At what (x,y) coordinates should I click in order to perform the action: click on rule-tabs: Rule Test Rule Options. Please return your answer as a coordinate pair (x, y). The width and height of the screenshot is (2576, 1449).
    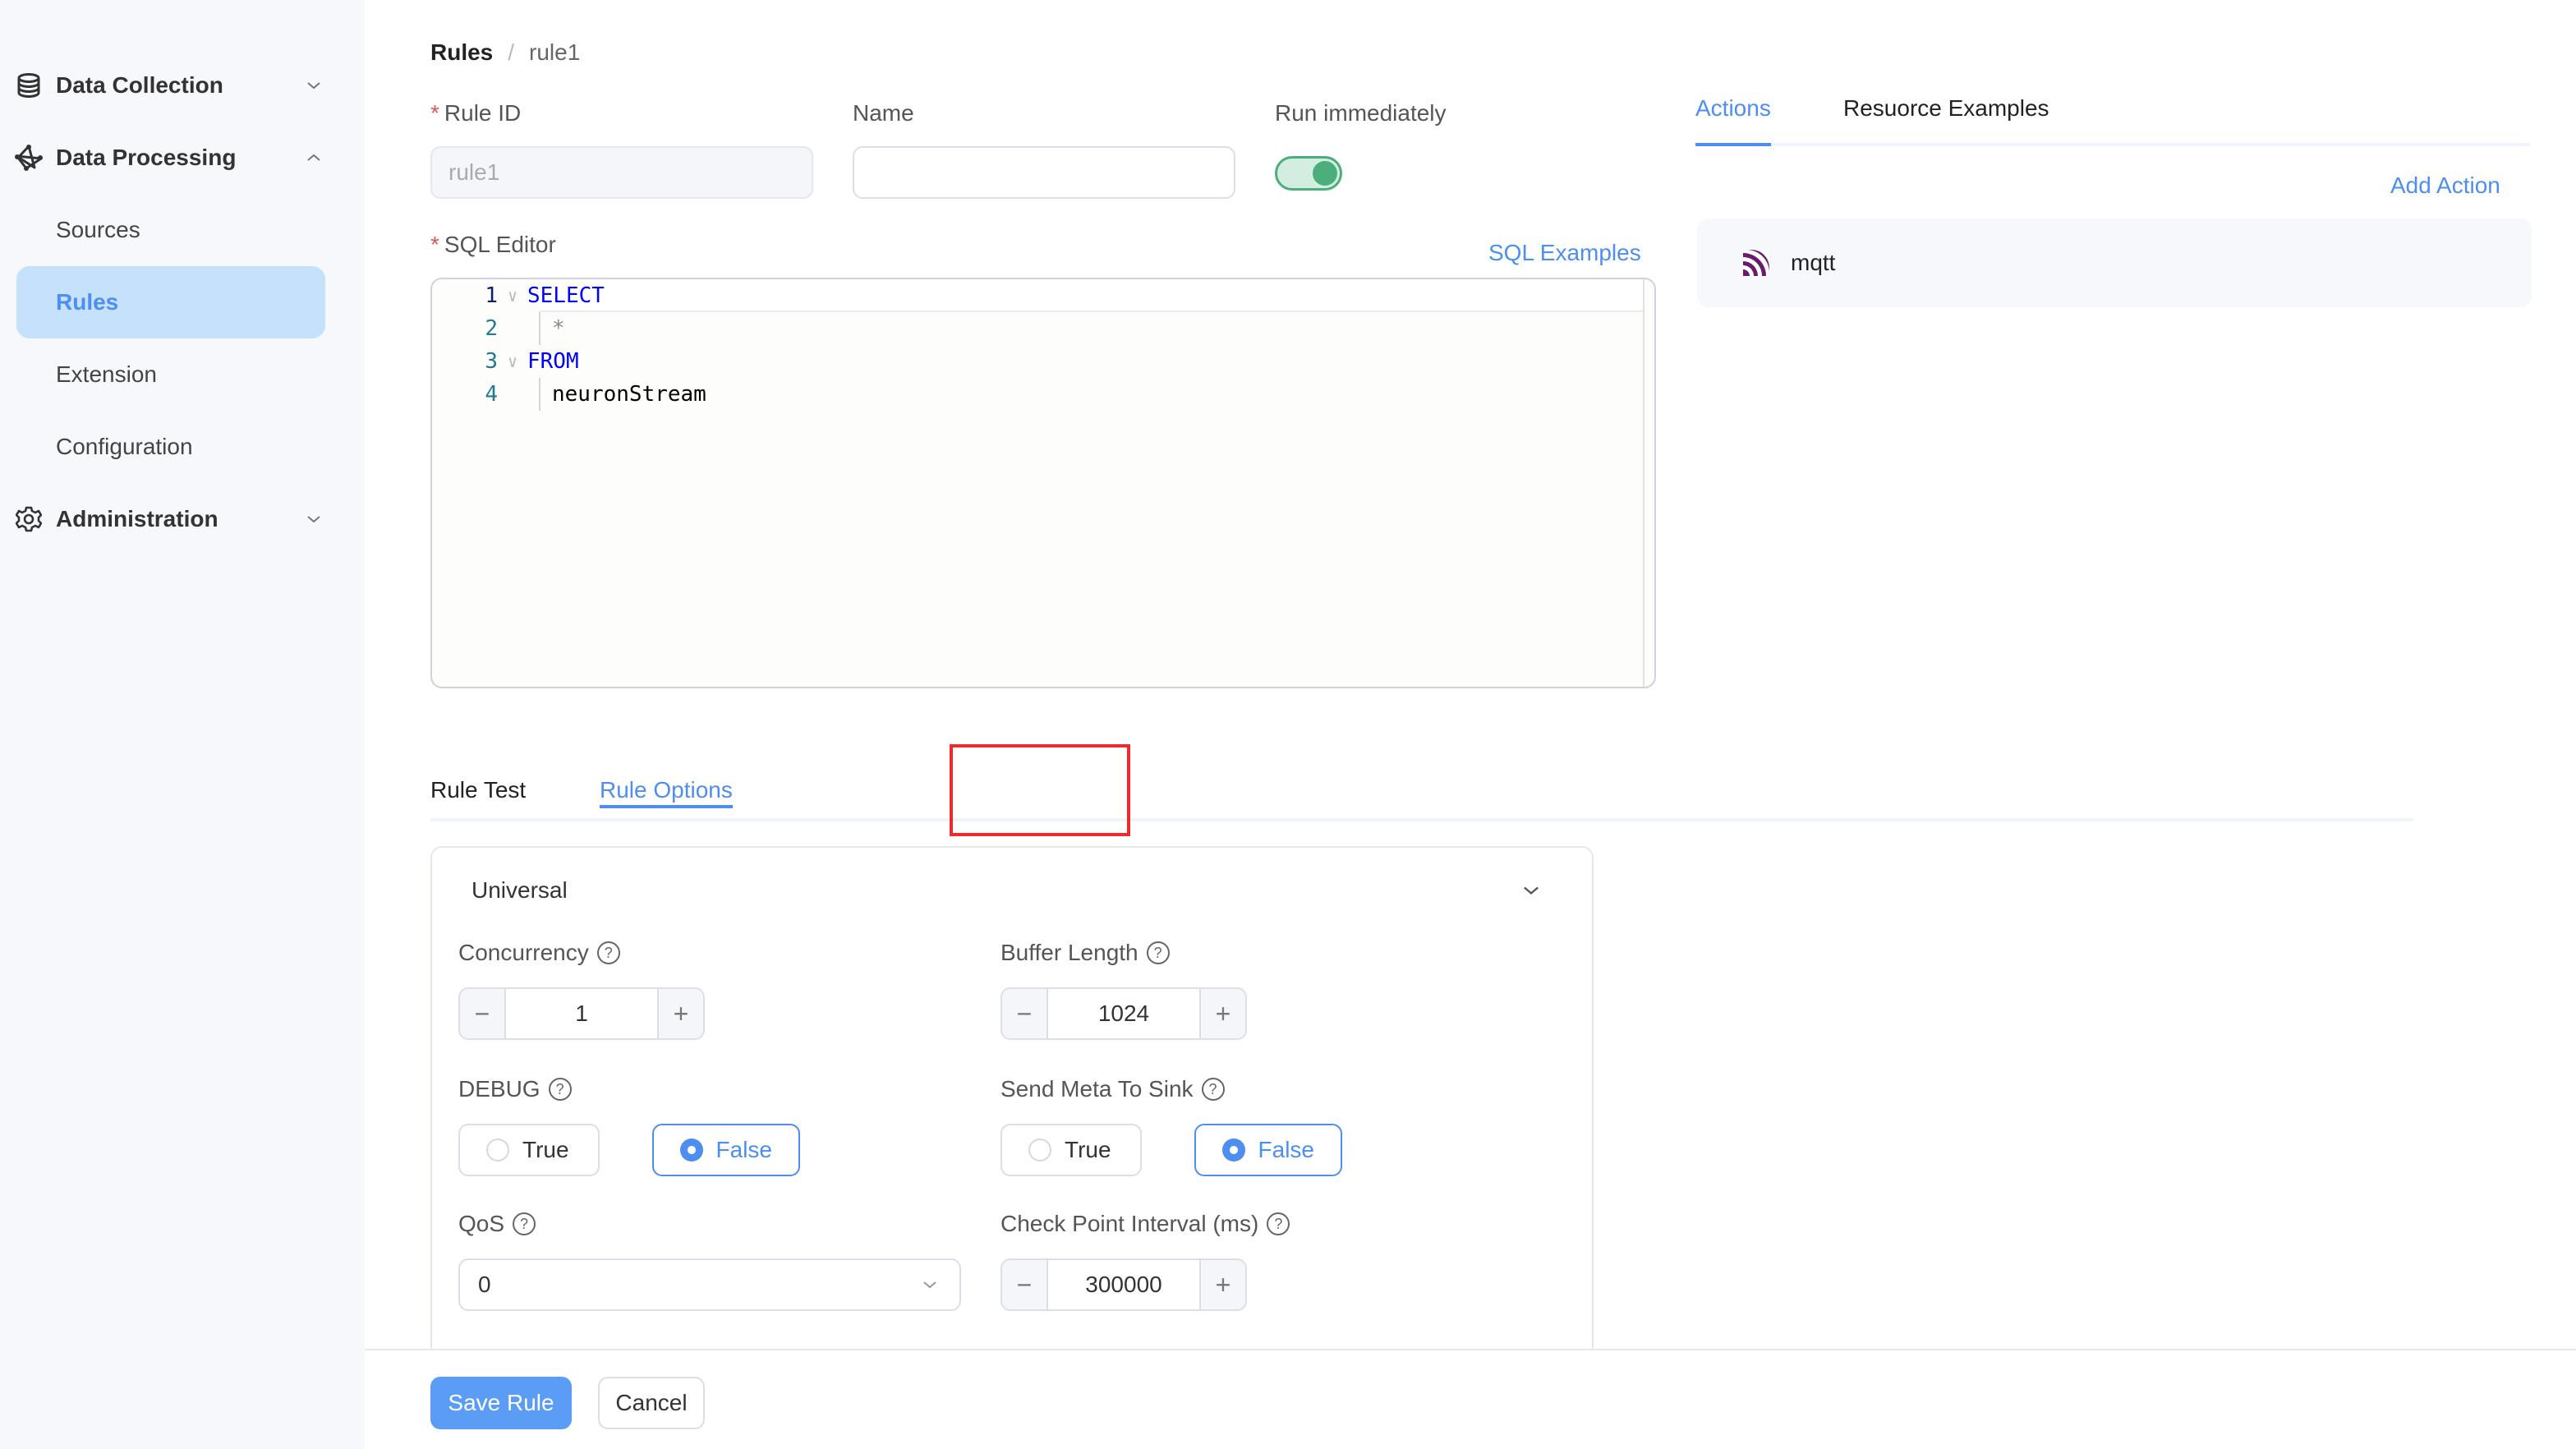
    Looking at the image, I should click on (1421, 795).